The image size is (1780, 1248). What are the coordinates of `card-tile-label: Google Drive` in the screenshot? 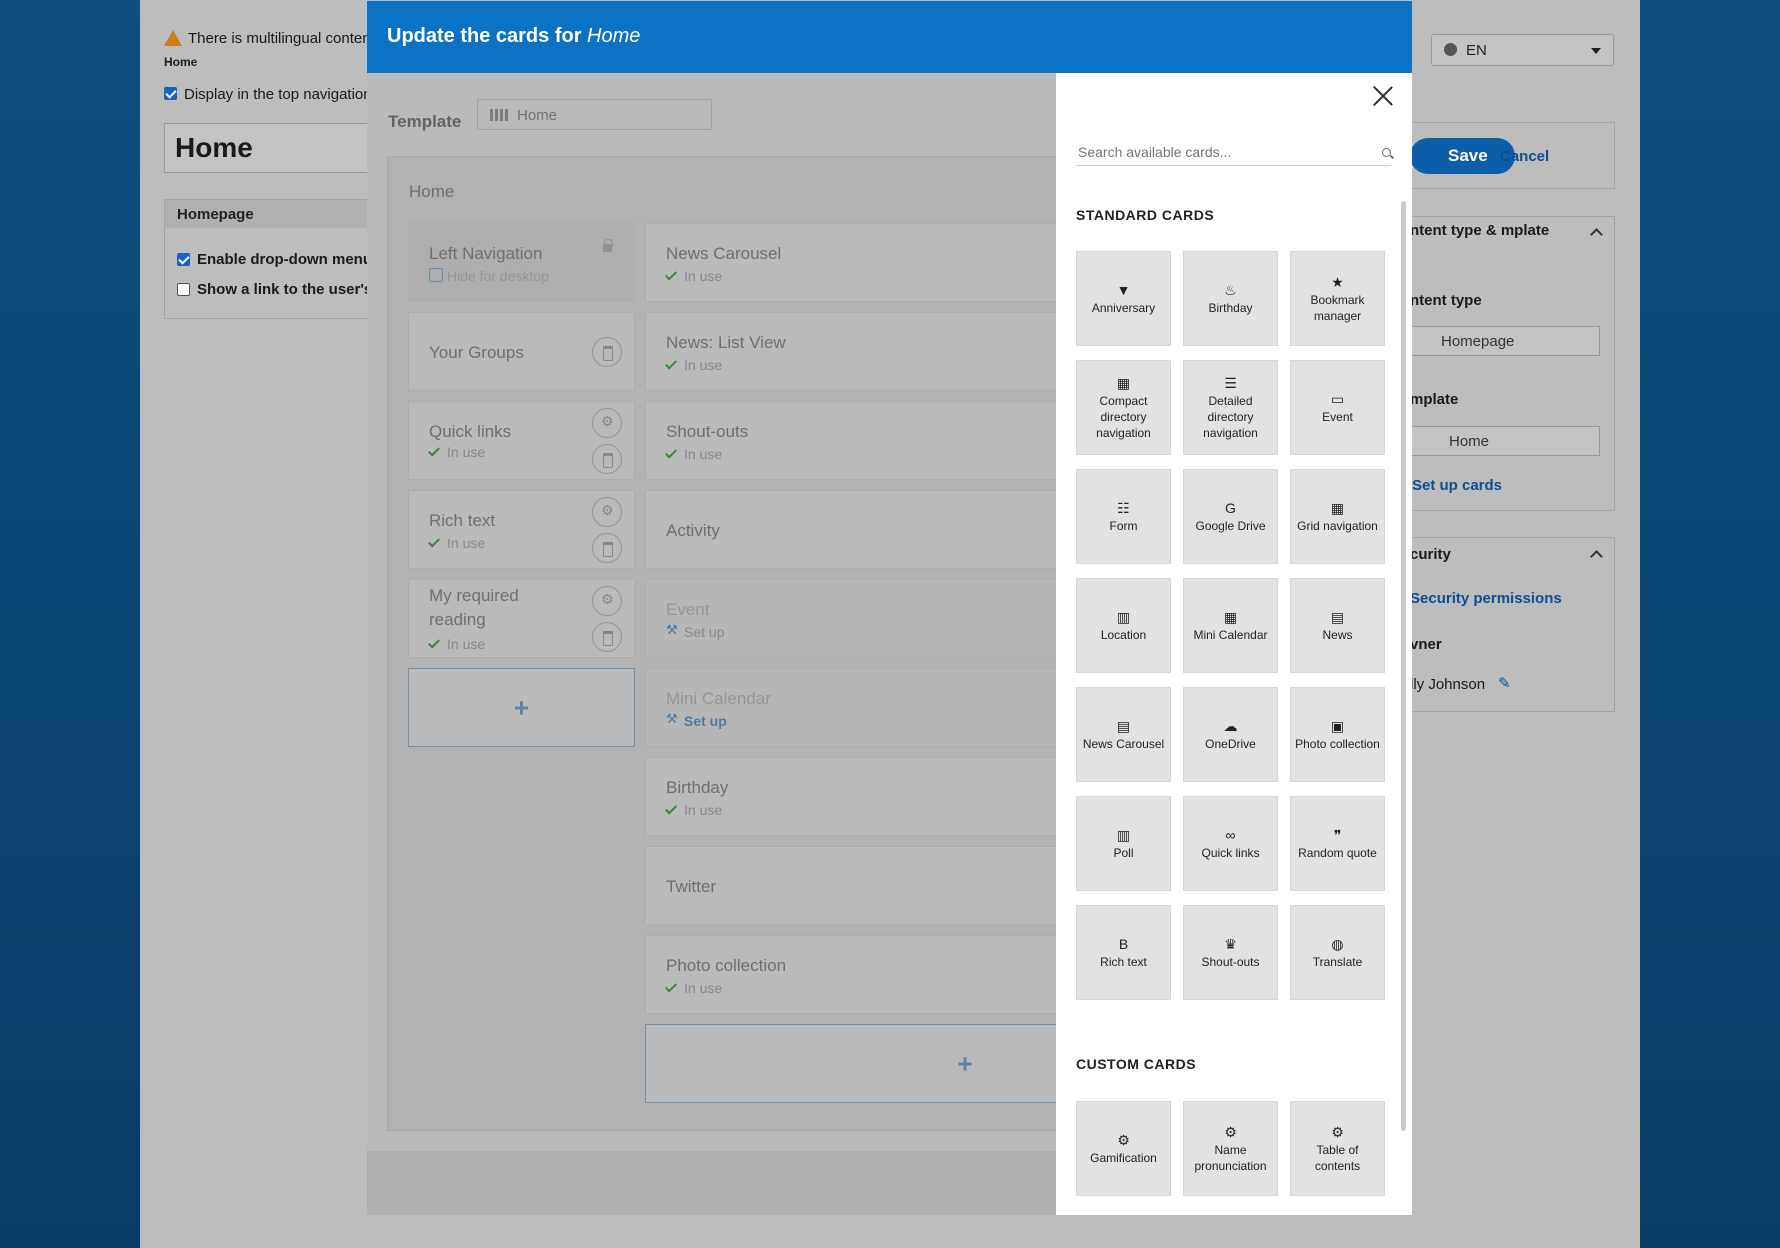 It's located at (1230, 525).